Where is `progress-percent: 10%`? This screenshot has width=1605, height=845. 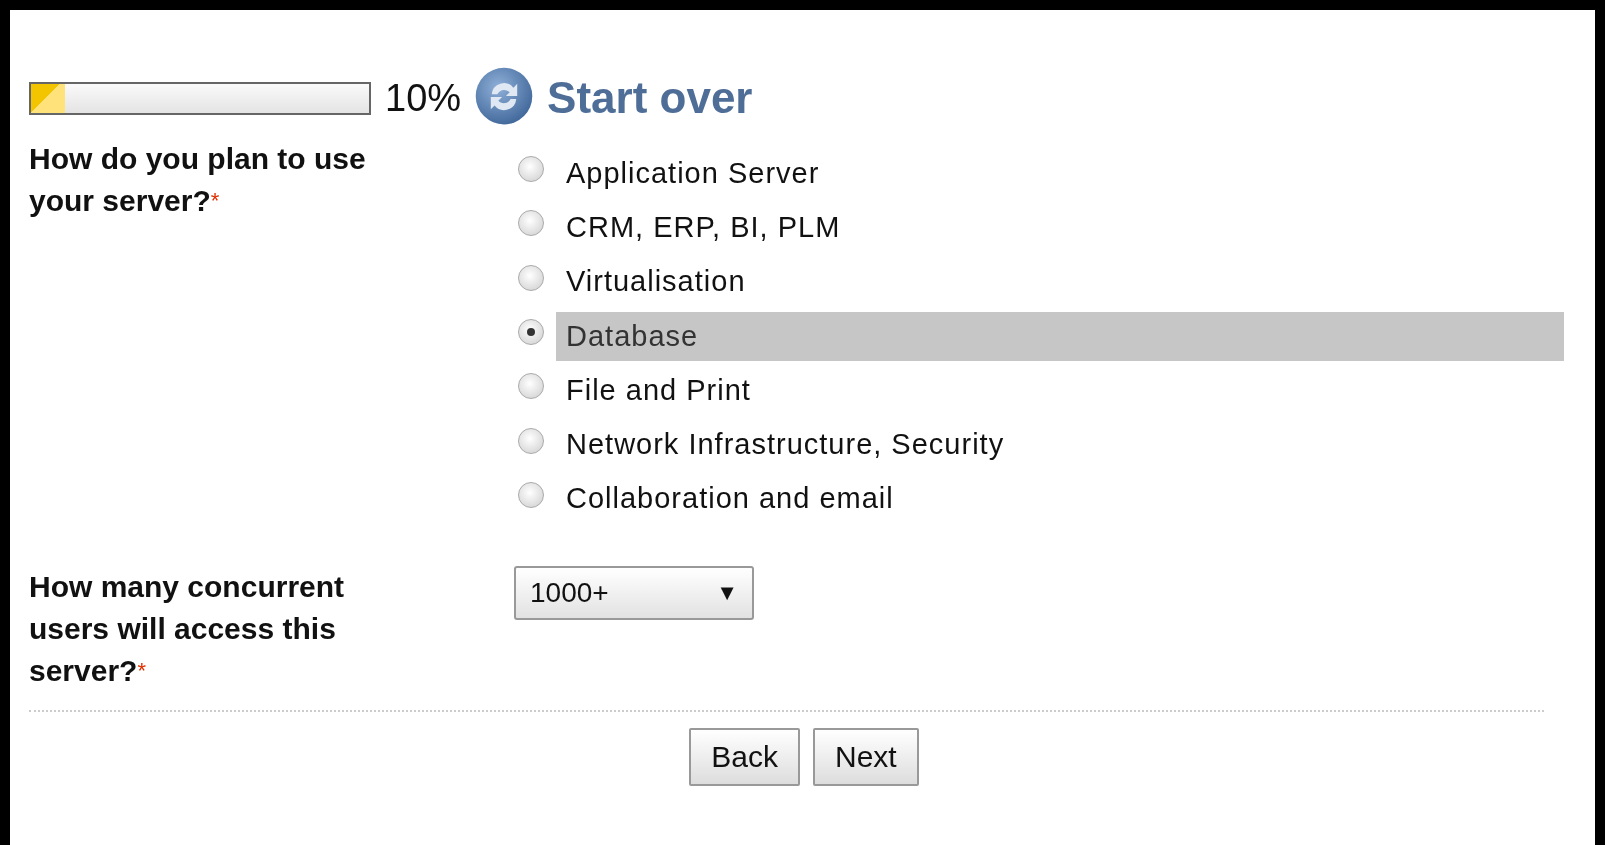
progress-percent: 10% is located at coordinates (423, 98).